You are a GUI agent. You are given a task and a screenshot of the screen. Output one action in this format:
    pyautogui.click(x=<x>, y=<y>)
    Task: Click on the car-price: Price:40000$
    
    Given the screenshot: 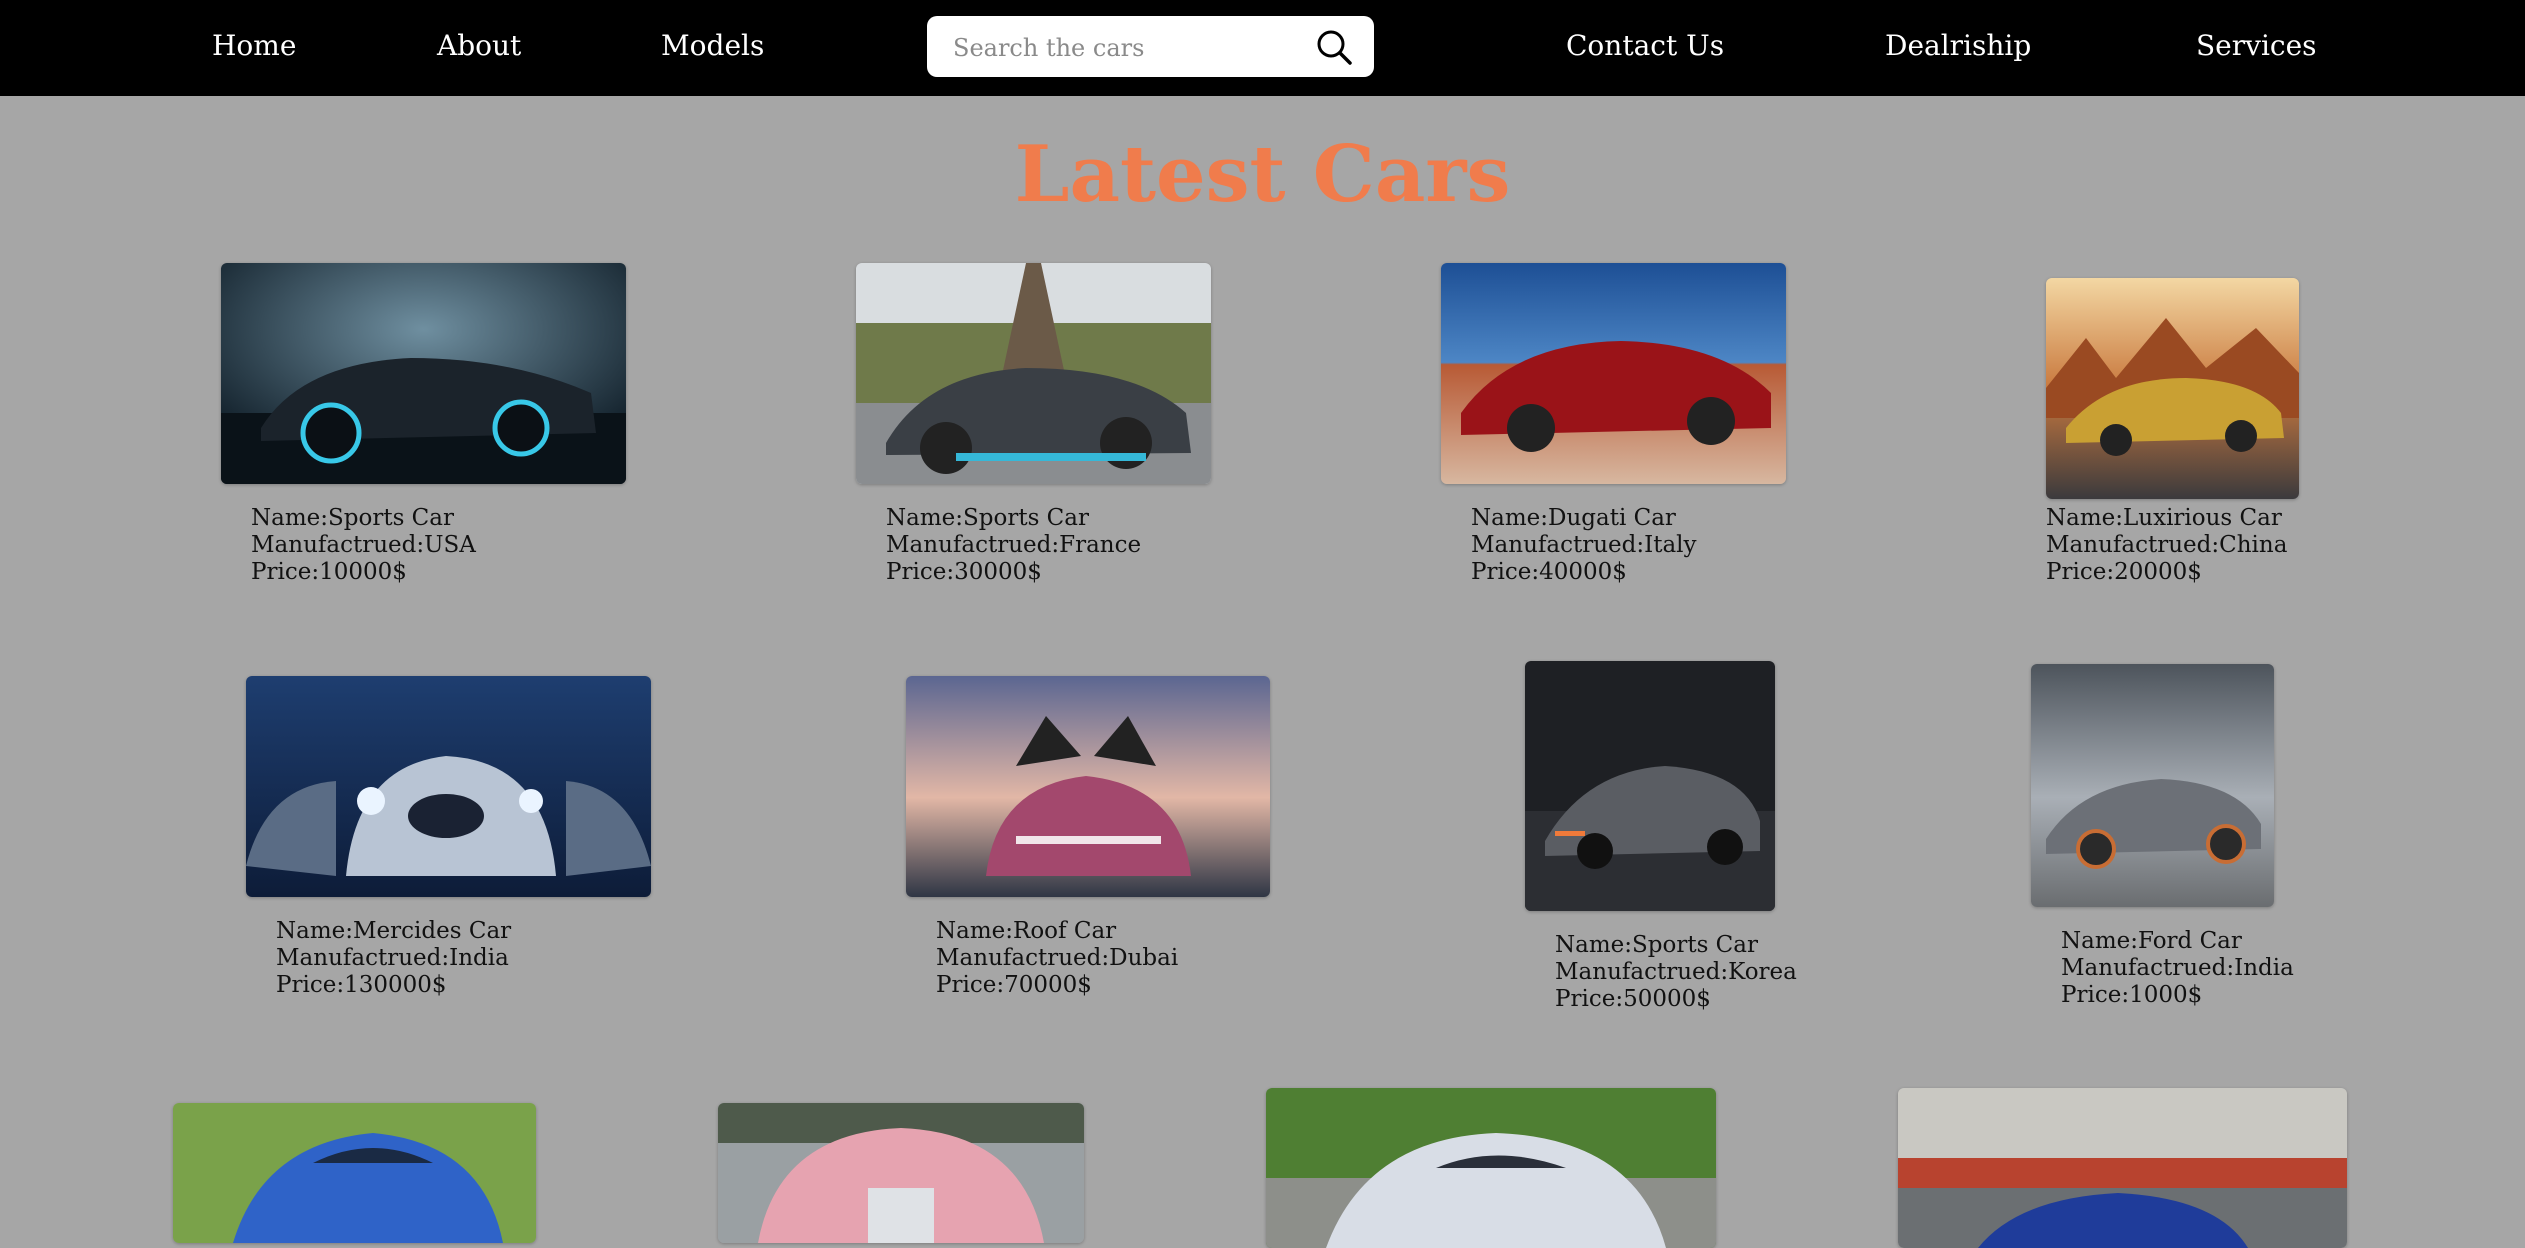 What is the action you would take?
    pyautogui.click(x=1549, y=572)
    